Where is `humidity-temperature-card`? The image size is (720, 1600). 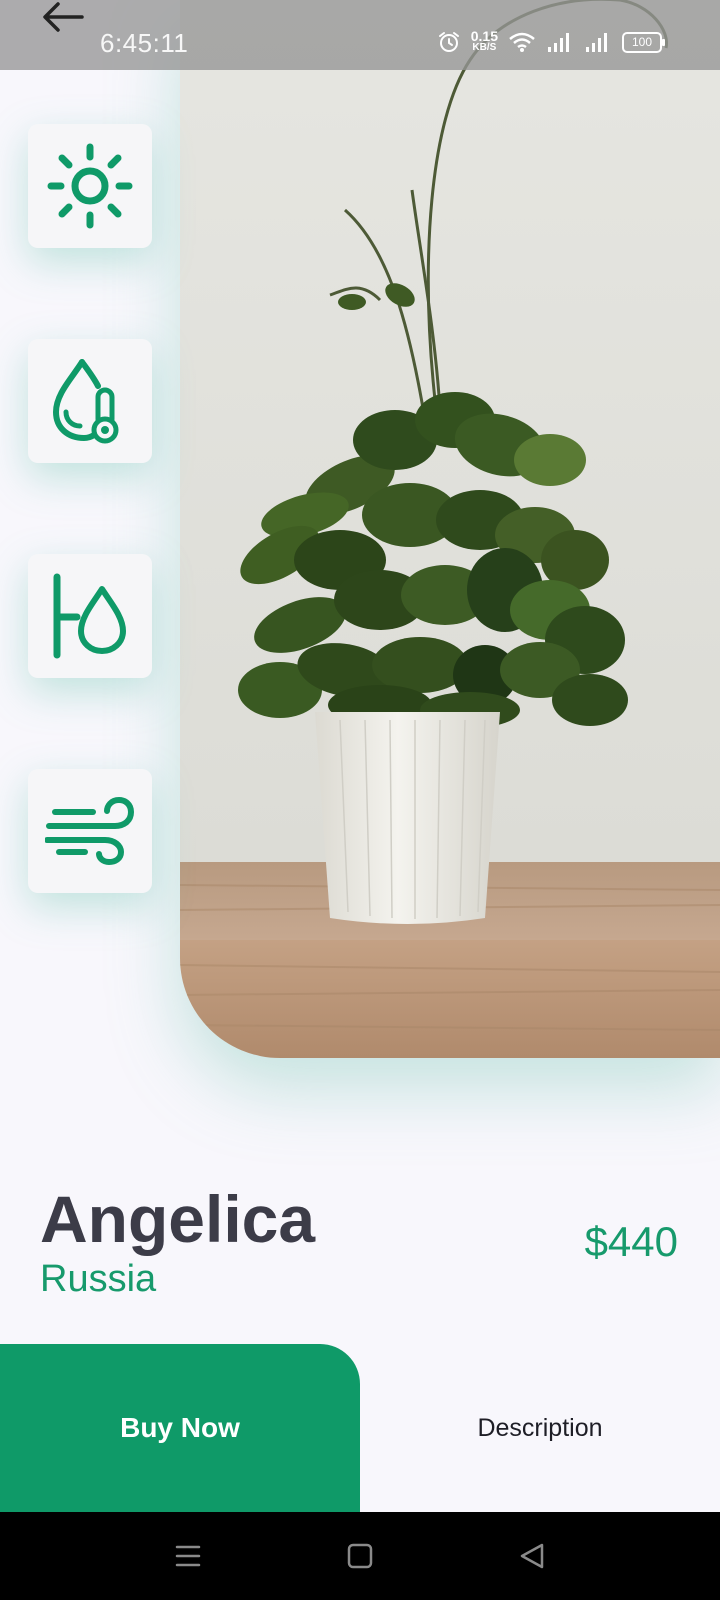 humidity-temperature-card is located at coordinates (90, 401).